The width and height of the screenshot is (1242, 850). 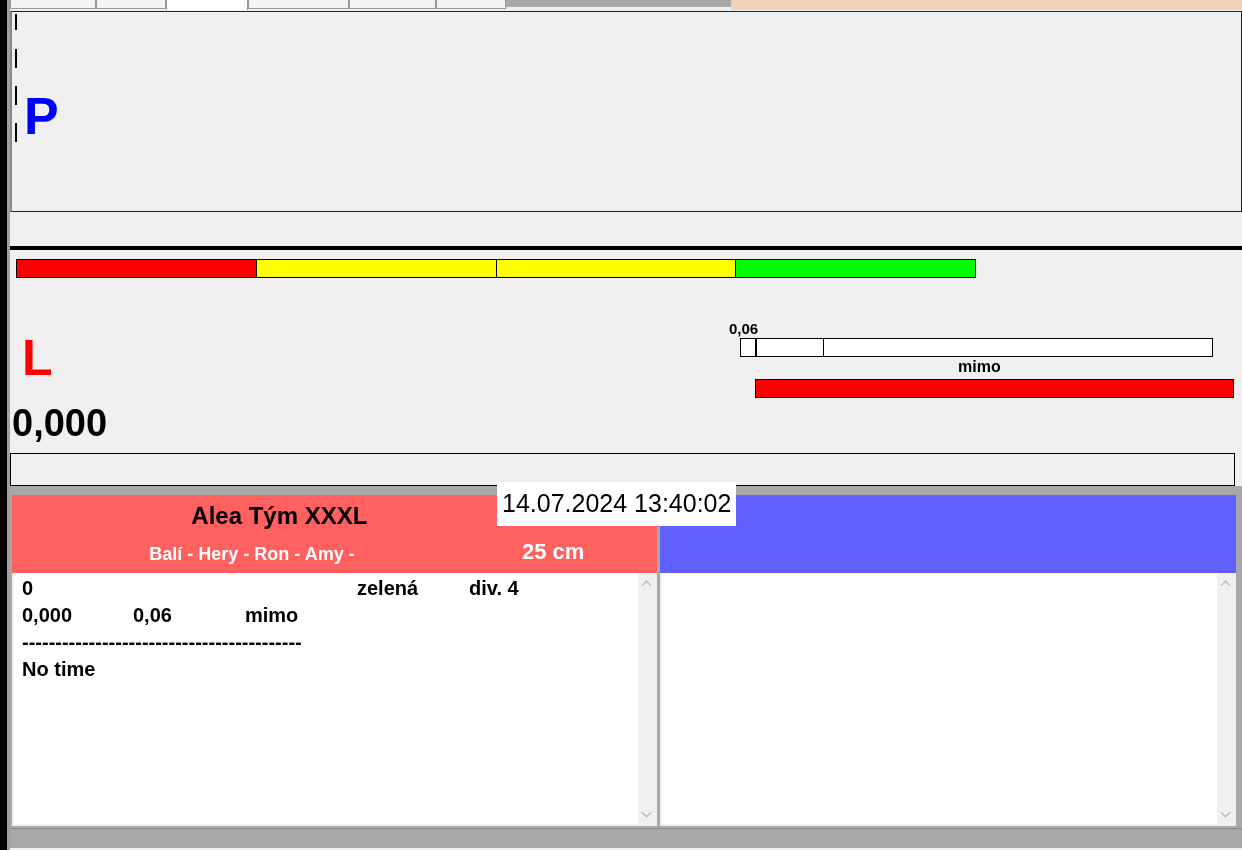 What do you see at coordinates (553, 552) in the screenshot?
I see `distance-label: 25 cm` at bounding box center [553, 552].